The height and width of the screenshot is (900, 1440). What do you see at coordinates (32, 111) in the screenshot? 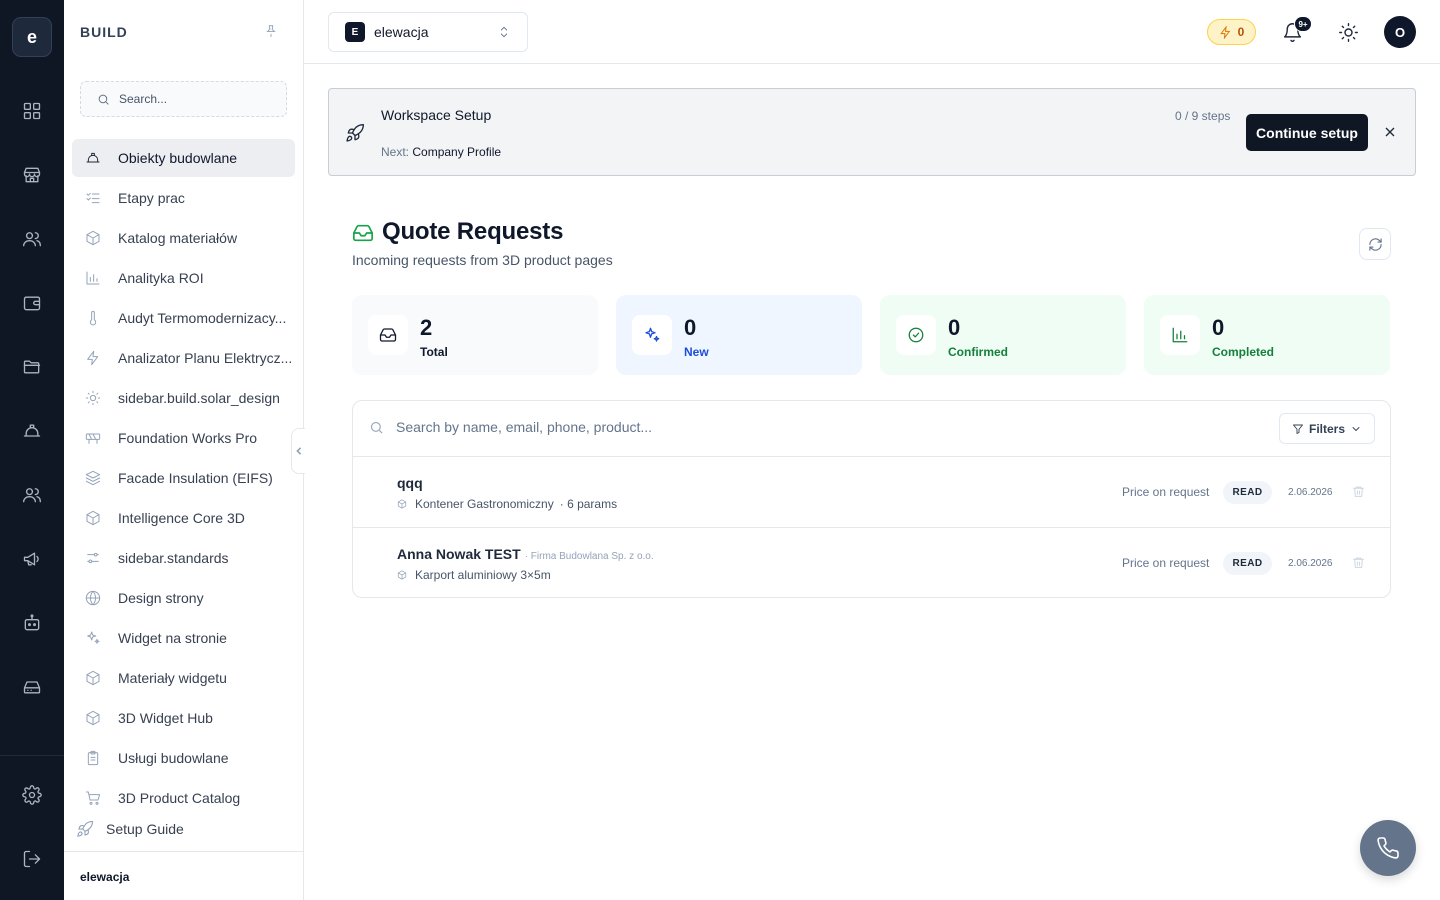
I see `grid-icon` at bounding box center [32, 111].